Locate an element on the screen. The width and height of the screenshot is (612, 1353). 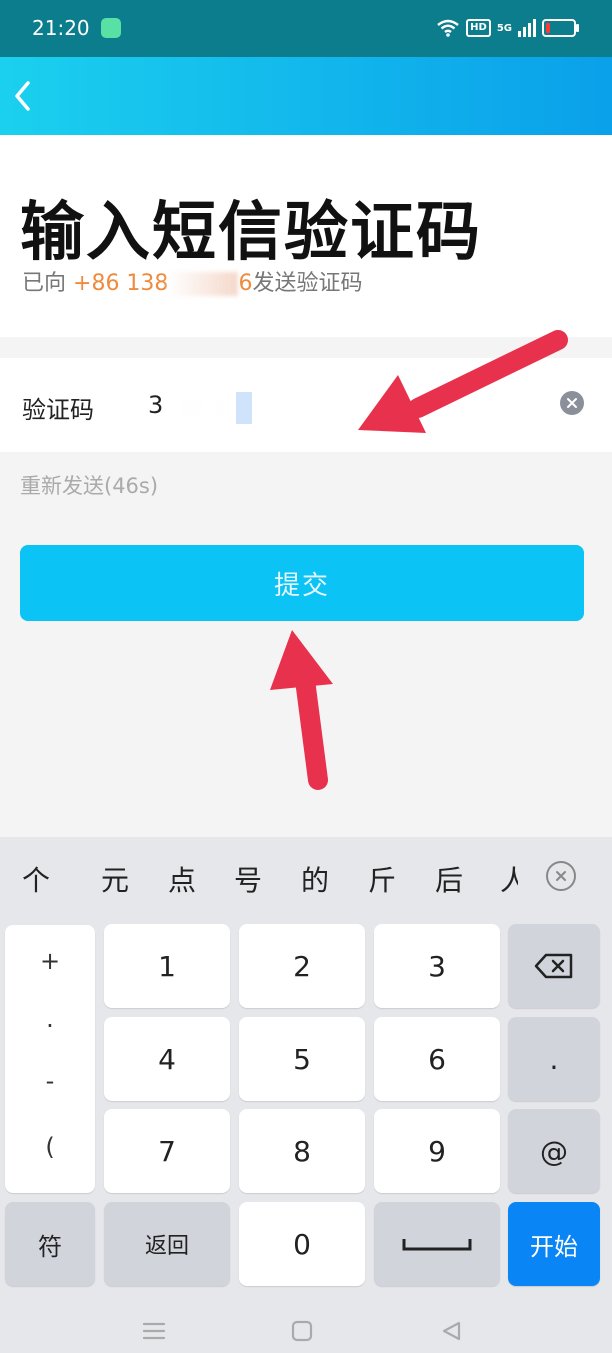
close-suggestions-button is located at coordinates (561, 876).